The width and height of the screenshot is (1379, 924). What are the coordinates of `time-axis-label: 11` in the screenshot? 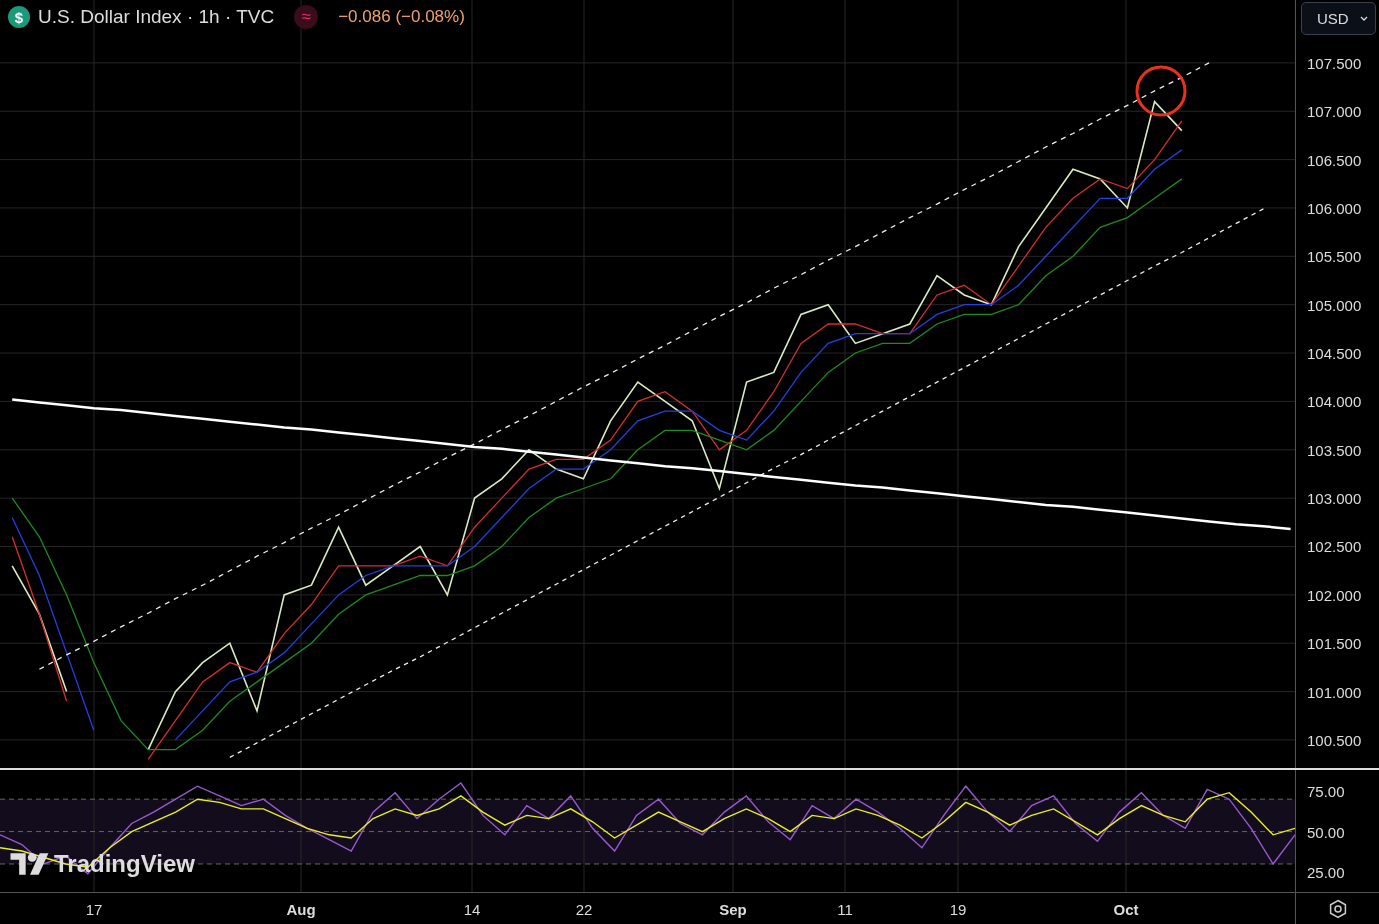 It's located at (845, 909).